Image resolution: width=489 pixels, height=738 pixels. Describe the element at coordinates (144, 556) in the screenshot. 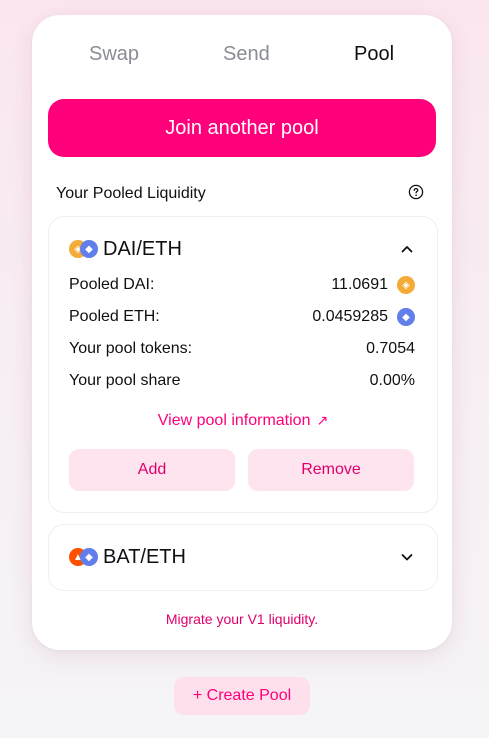

I see `pair-name: BAT/ETH` at that location.